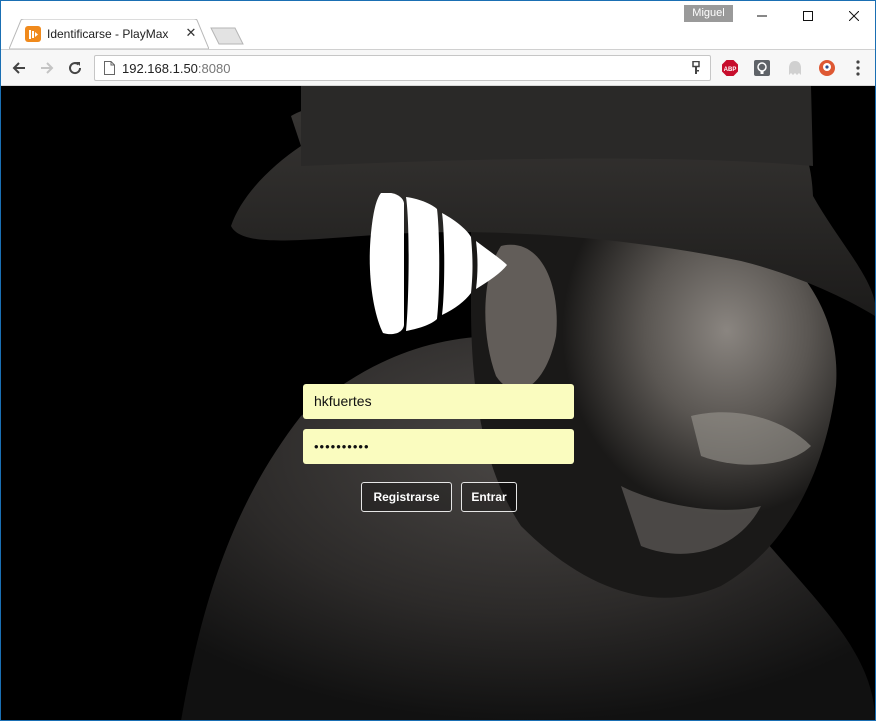 The image size is (876, 721). I want to click on tab-close-icon: ✕, so click(191, 33).